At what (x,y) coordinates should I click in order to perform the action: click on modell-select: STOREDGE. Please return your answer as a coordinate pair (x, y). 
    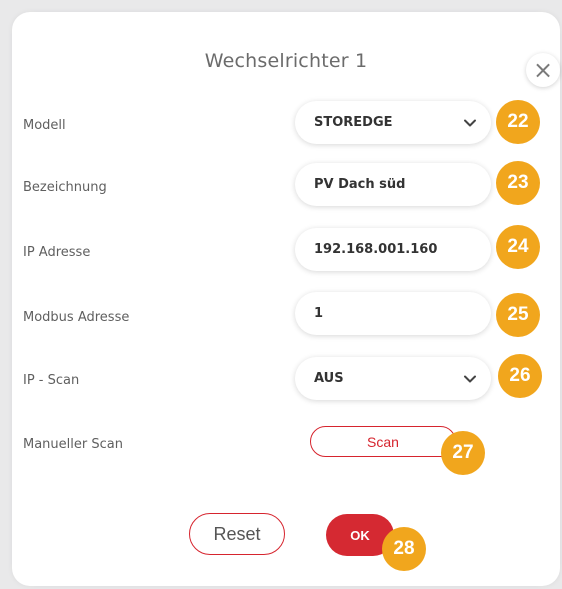
    Looking at the image, I should click on (393, 122).